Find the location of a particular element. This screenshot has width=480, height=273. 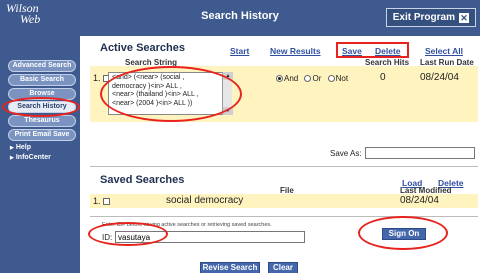

active-searches-title: Active Searches is located at coordinates (142, 48).